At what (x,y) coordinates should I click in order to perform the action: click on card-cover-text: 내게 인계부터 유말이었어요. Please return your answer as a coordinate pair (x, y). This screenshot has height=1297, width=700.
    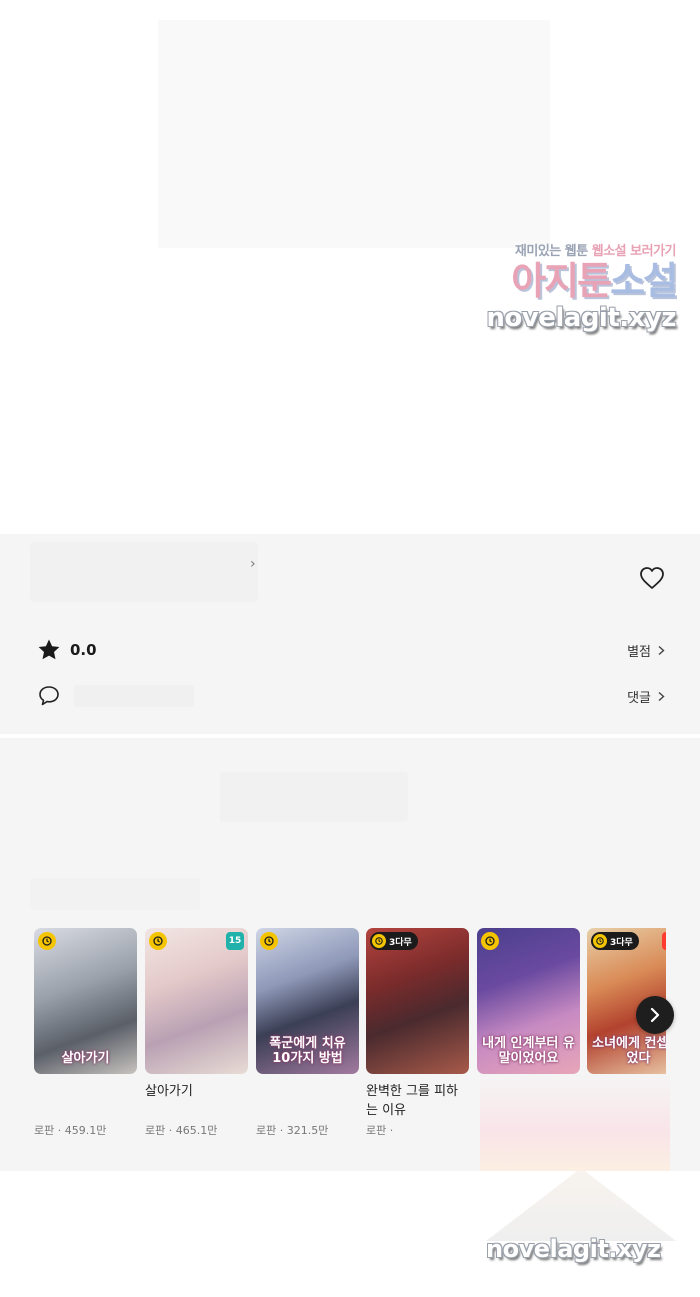
    Looking at the image, I should click on (528, 1051).